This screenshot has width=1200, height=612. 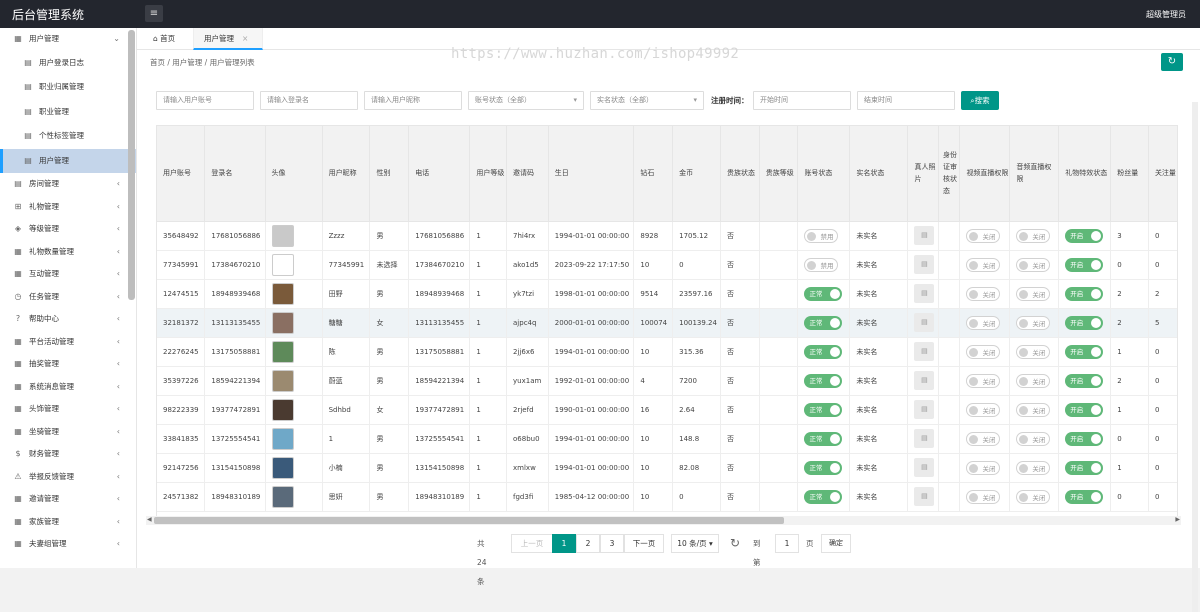 What do you see at coordinates (68, 87) in the screenshot?
I see `sidebar-item: ▤ 职业归属管理` at bounding box center [68, 87].